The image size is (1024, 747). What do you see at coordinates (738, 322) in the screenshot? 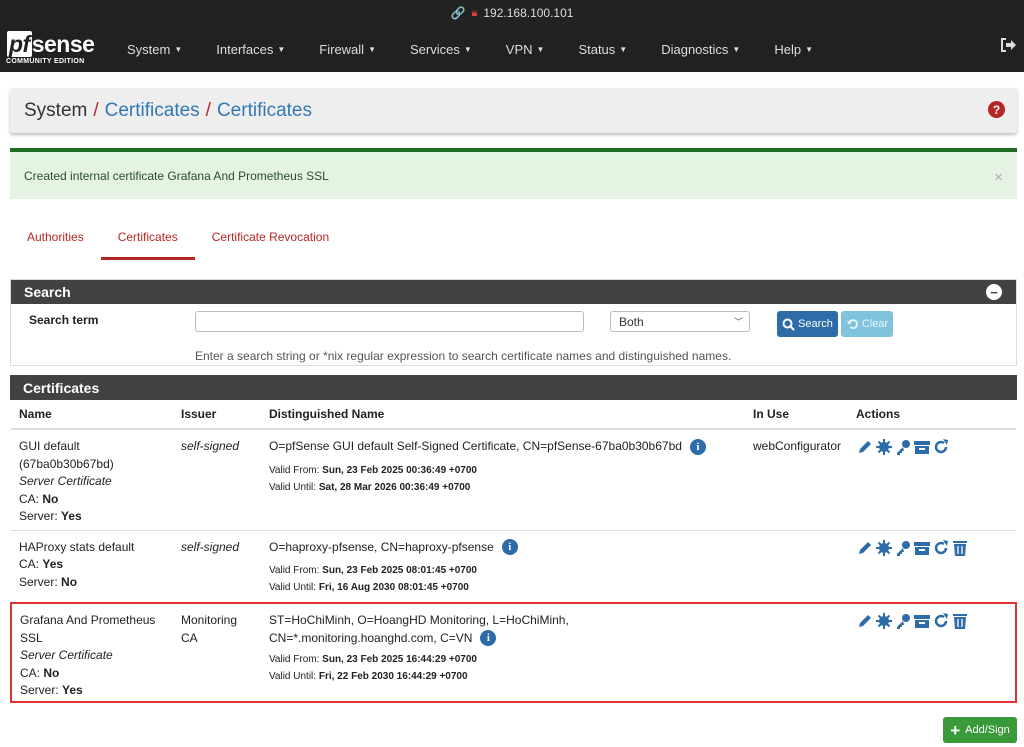
I see `chevron-down-icon: ﹀` at bounding box center [738, 322].